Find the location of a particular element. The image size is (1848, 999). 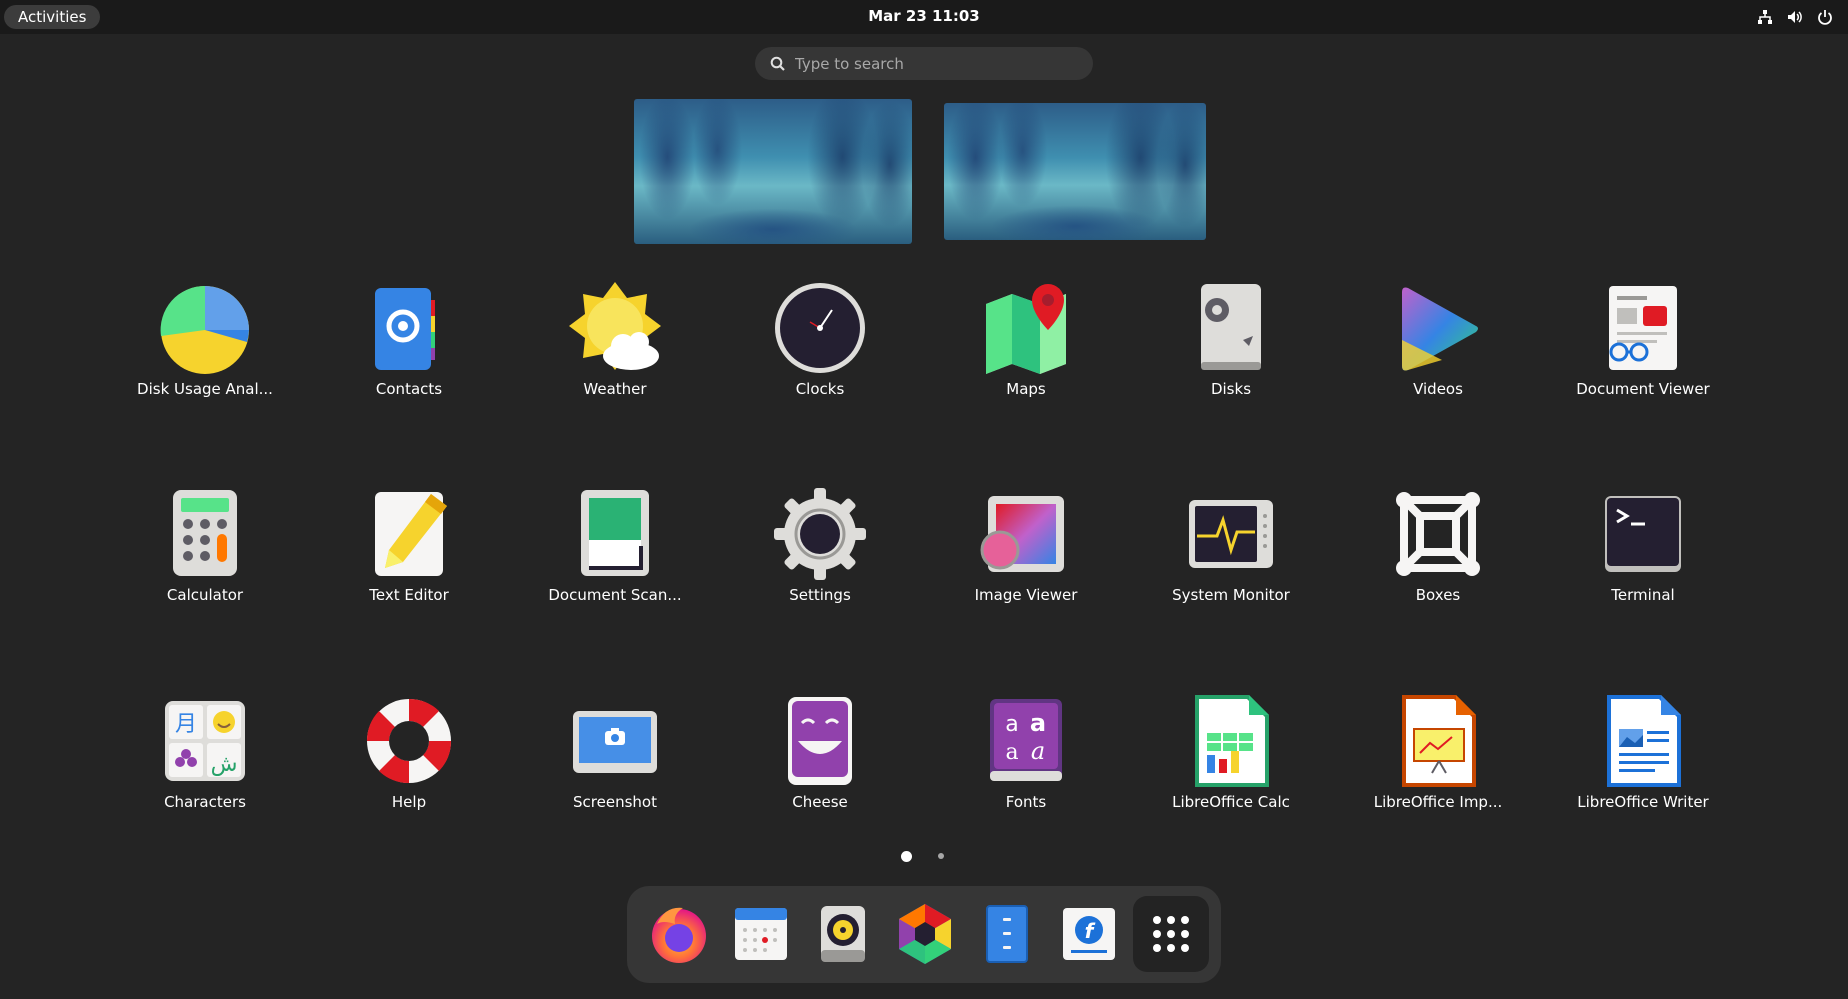

search-input is located at coordinates (935, 63).